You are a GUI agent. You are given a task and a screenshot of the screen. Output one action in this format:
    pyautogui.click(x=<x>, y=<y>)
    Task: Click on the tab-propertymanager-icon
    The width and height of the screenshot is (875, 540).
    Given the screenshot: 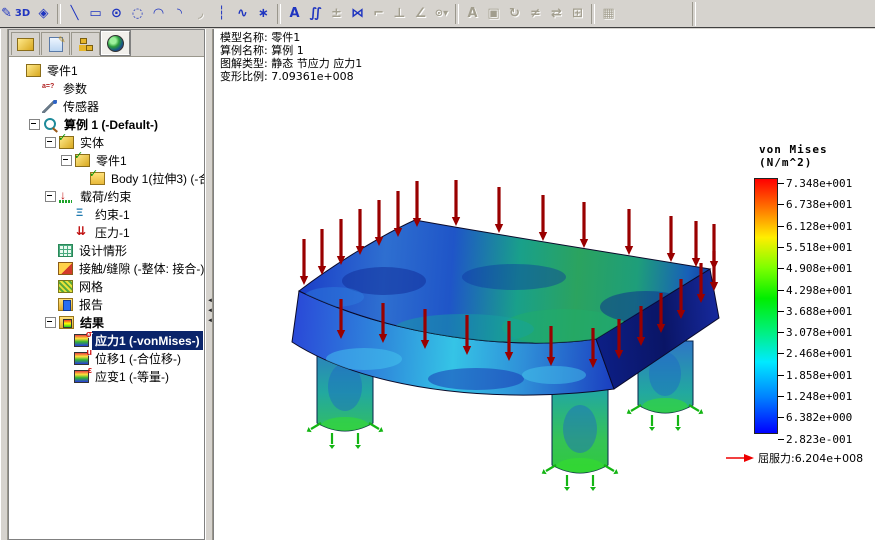 What is the action you would take?
    pyautogui.click(x=57, y=43)
    